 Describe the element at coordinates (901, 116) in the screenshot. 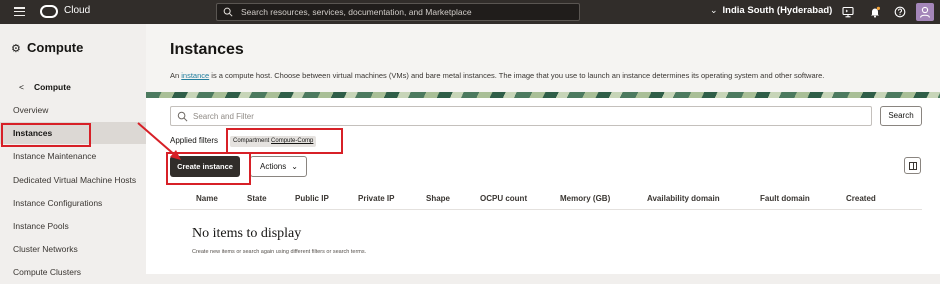

I see `search-button: Search` at that location.